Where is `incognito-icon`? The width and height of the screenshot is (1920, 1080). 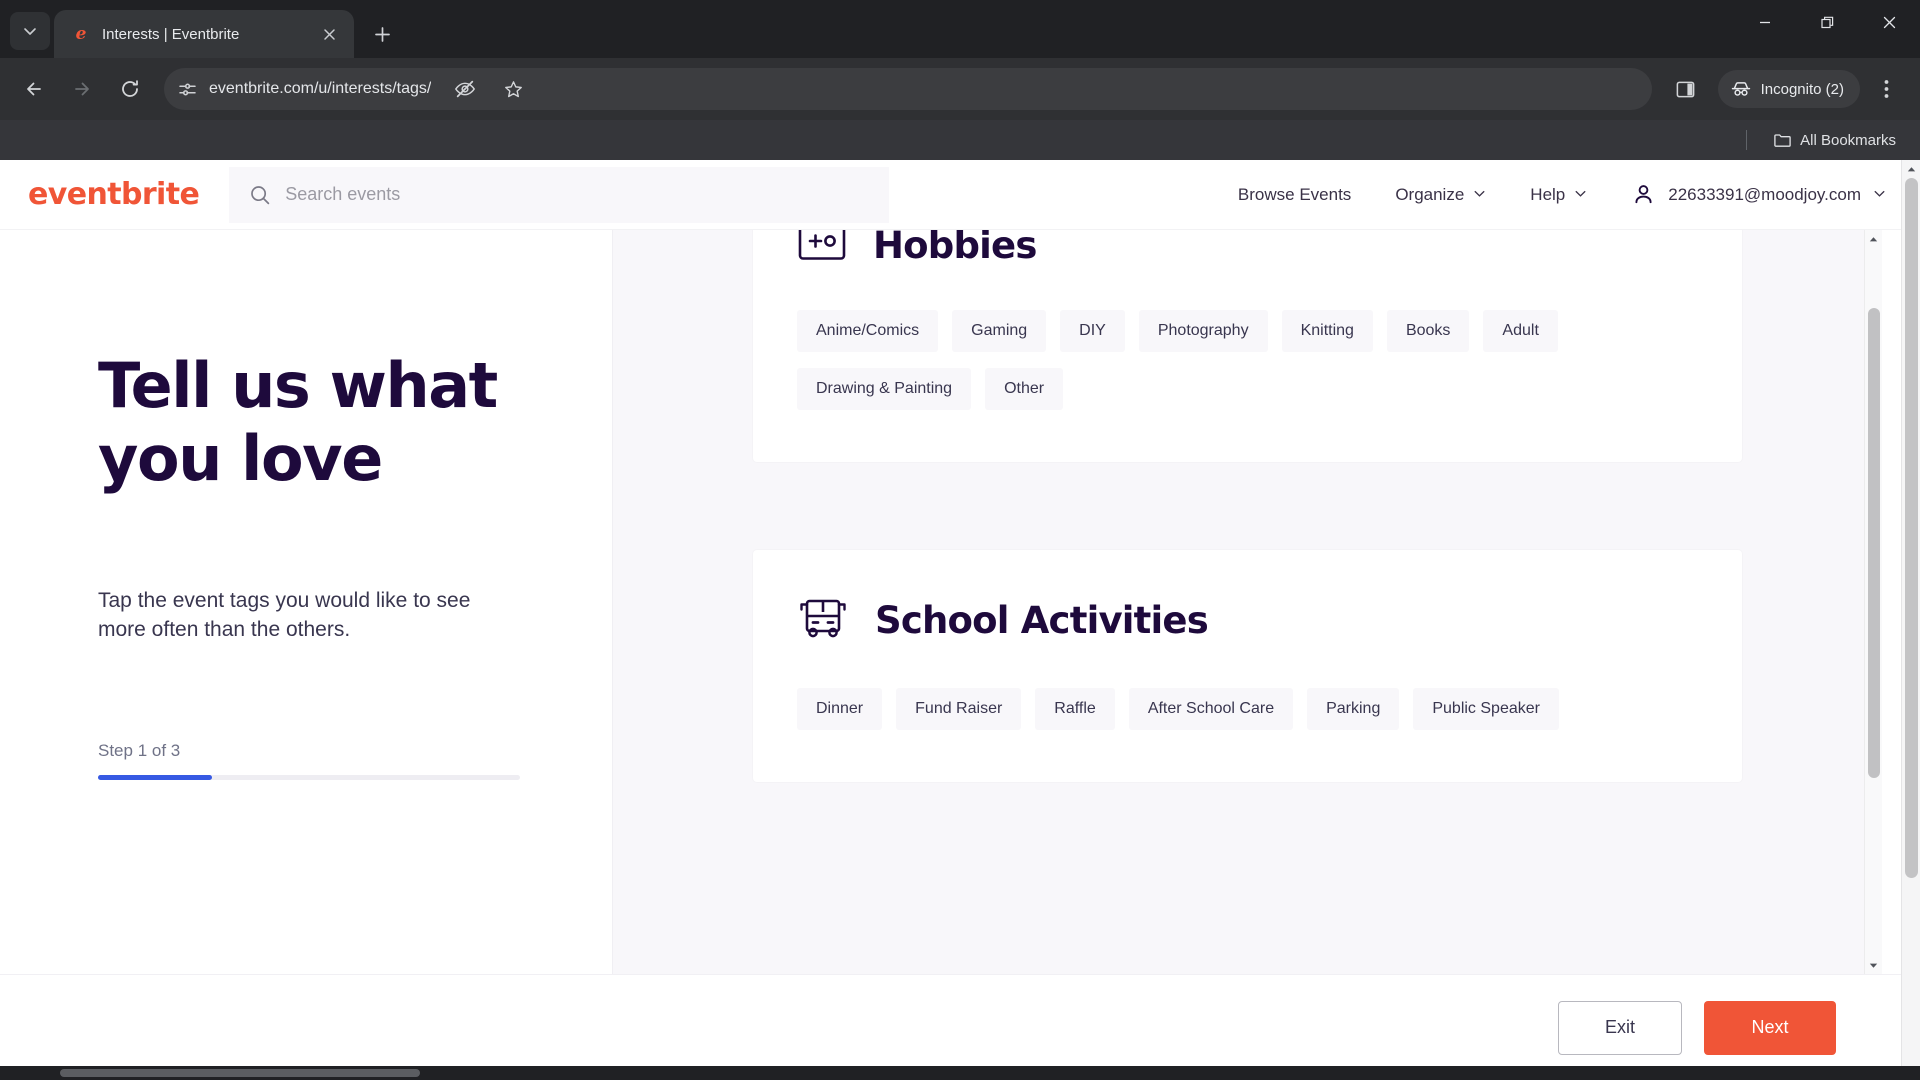 incognito-icon is located at coordinates (1741, 89).